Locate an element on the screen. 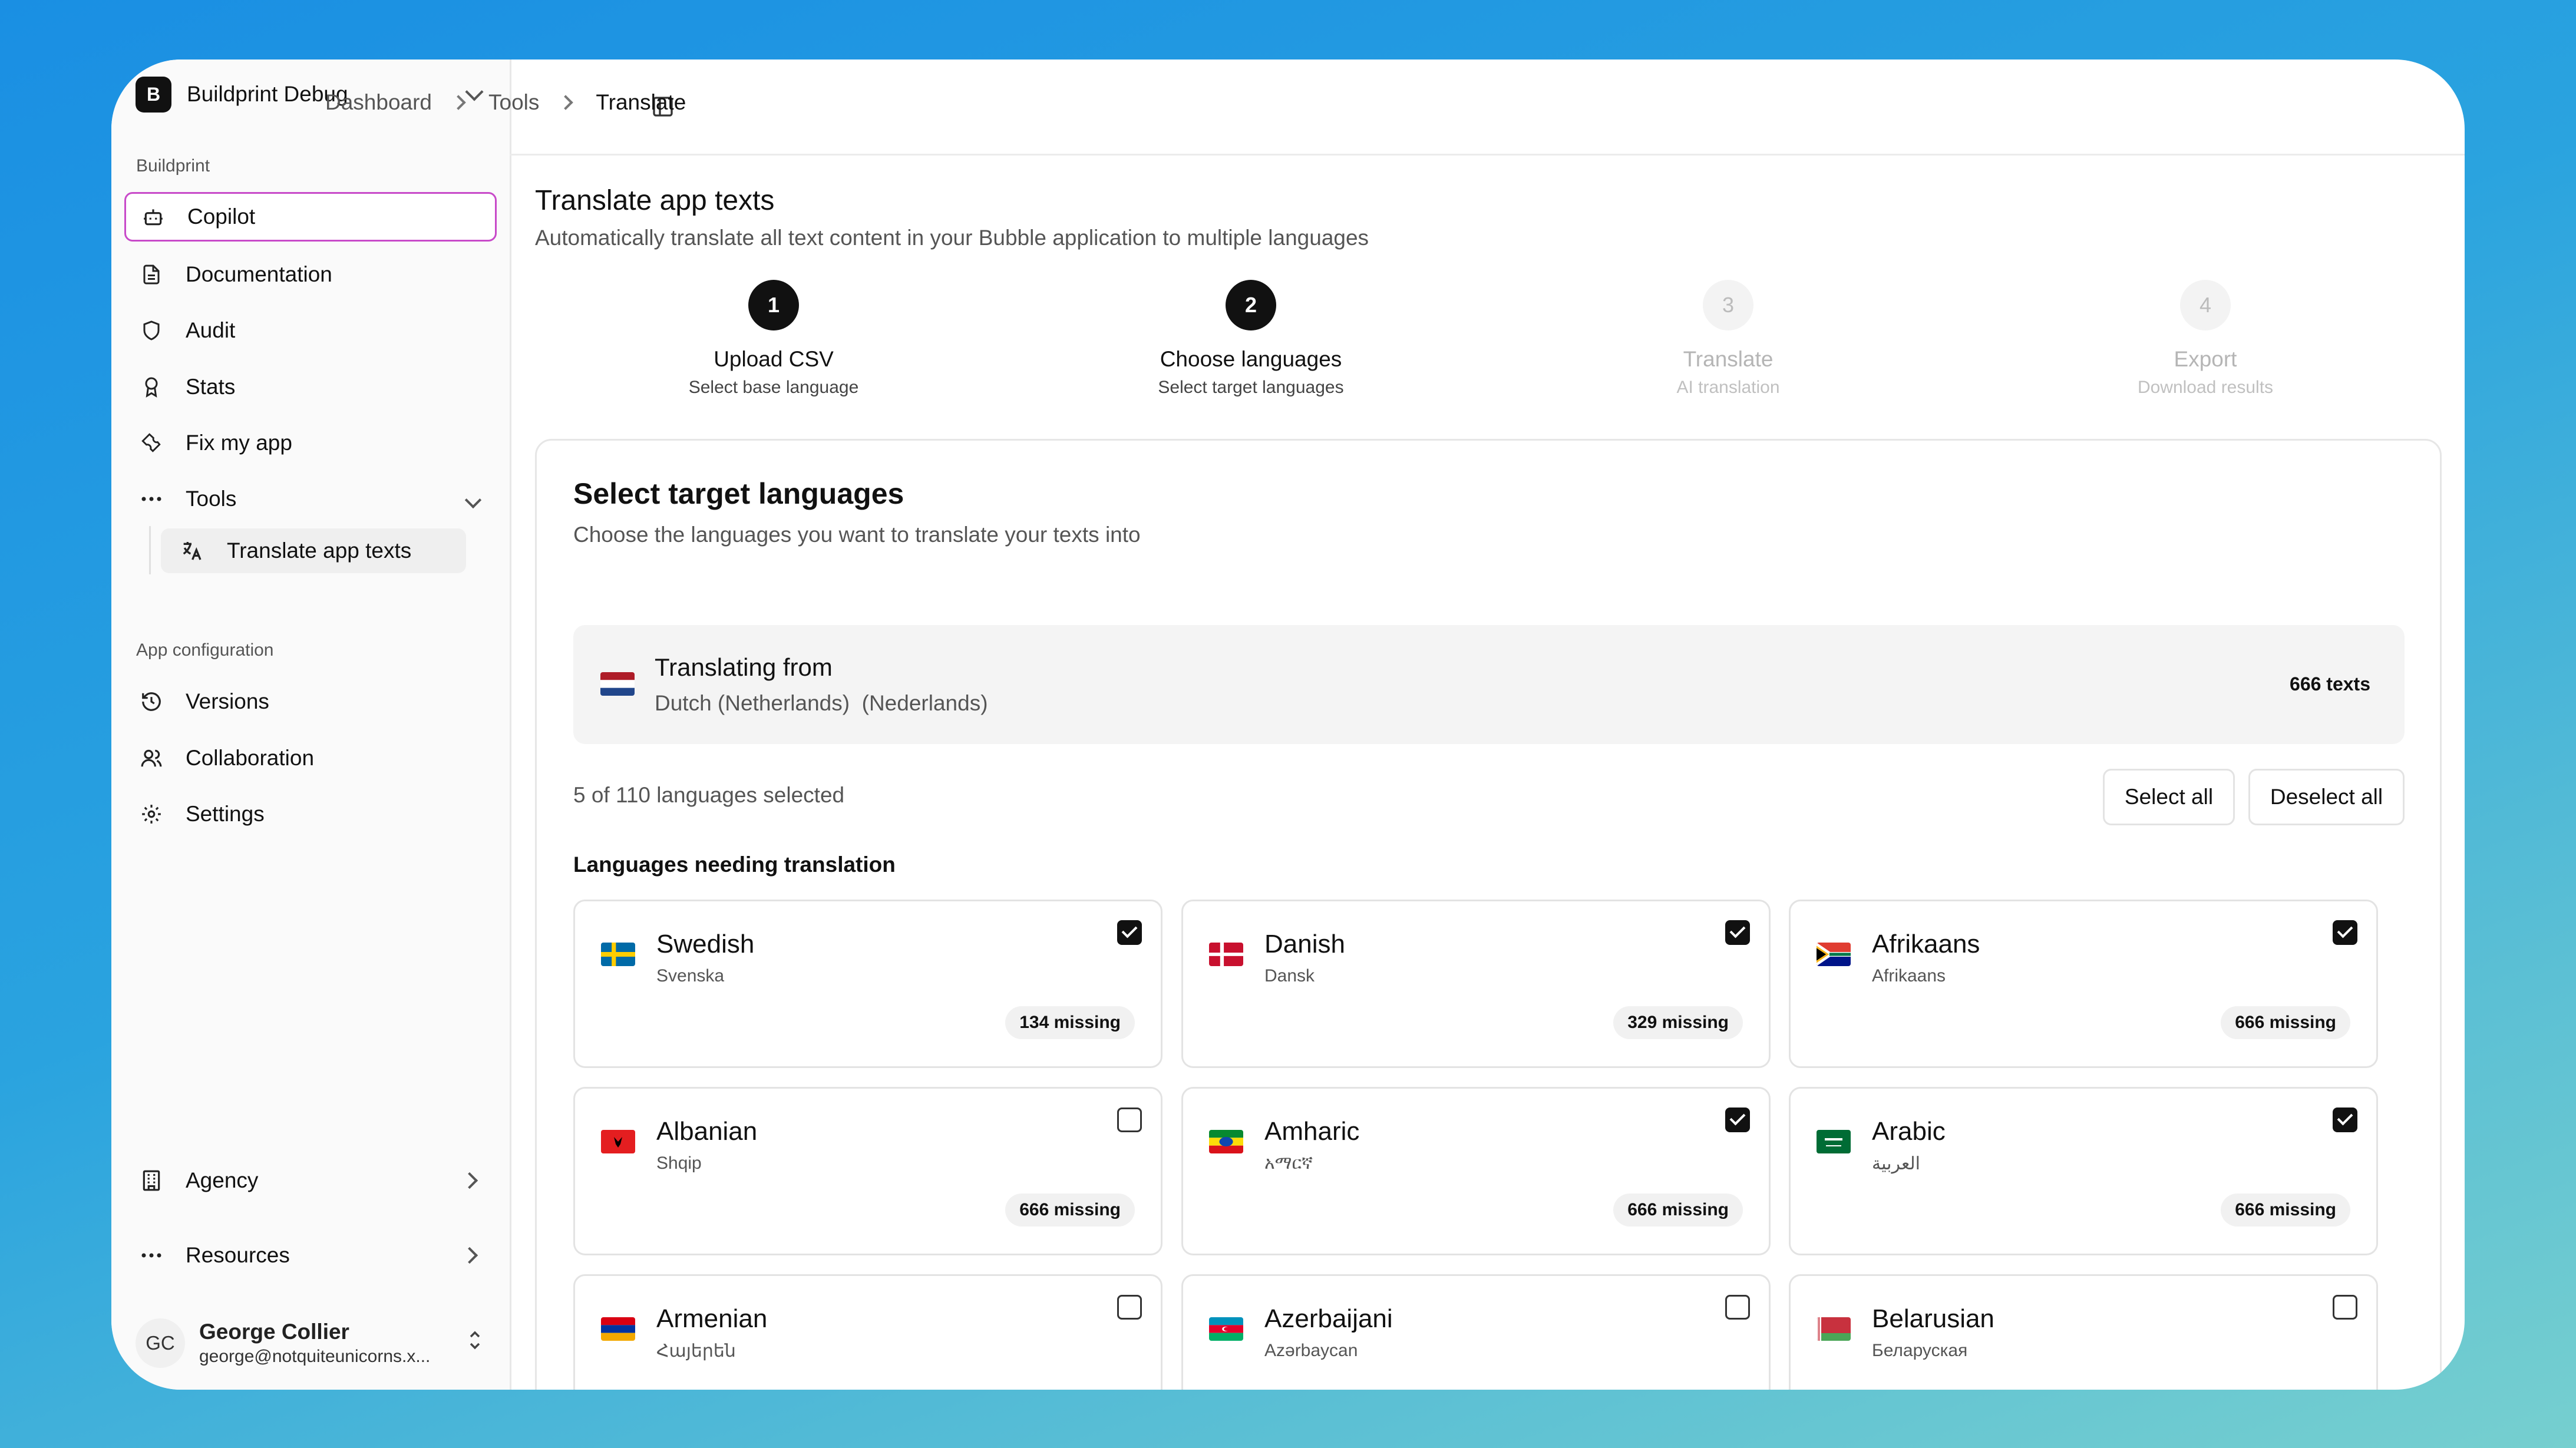 This screenshot has width=2576, height=1448. language-card-swedish: Swedish Svenska 134 missing is located at coordinates (867, 984).